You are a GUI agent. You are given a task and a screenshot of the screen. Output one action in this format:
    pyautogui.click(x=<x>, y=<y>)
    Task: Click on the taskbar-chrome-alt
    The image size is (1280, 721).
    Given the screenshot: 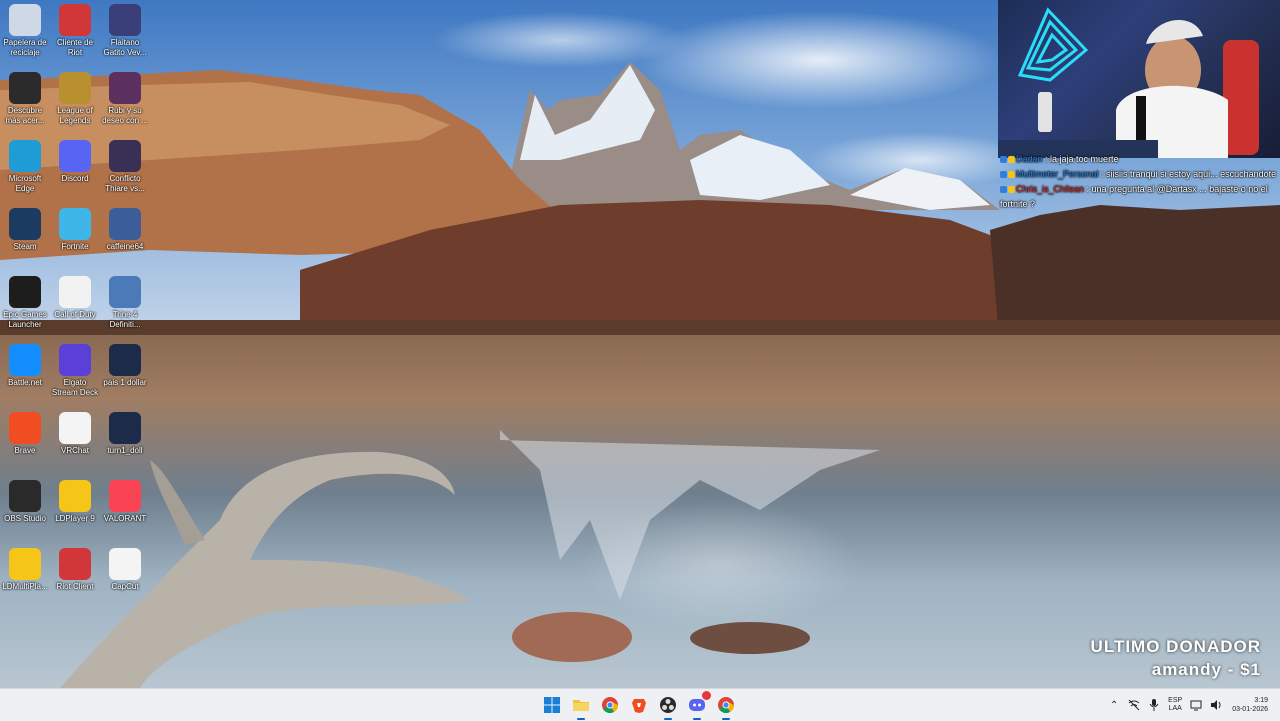 What is the action you would take?
    pyautogui.click(x=726, y=706)
    